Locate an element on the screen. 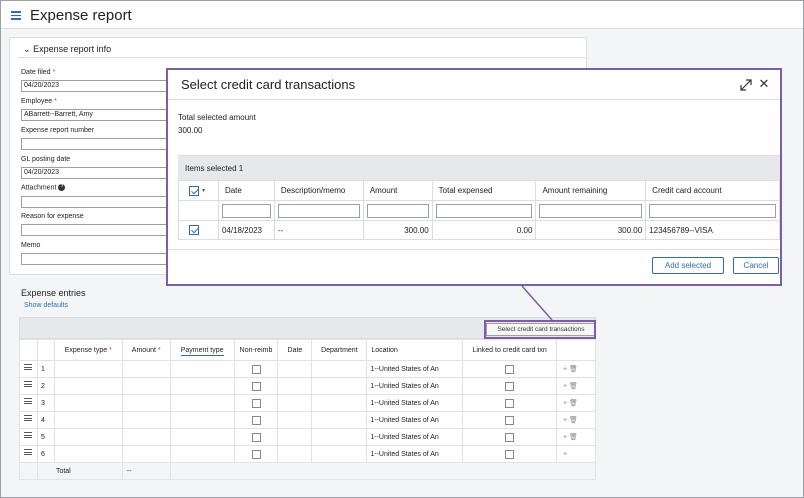  select-all-checkbox is located at coordinates (194, 190).